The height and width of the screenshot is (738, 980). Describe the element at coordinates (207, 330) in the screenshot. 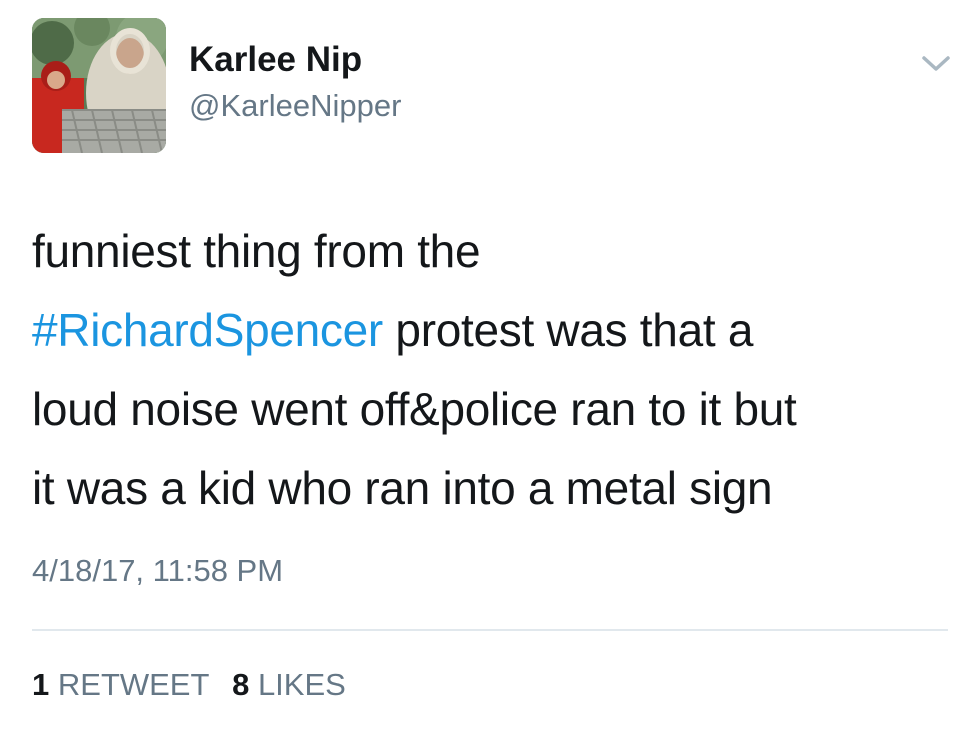

I see `hashtag-link: #RichardSpencer` at that location.